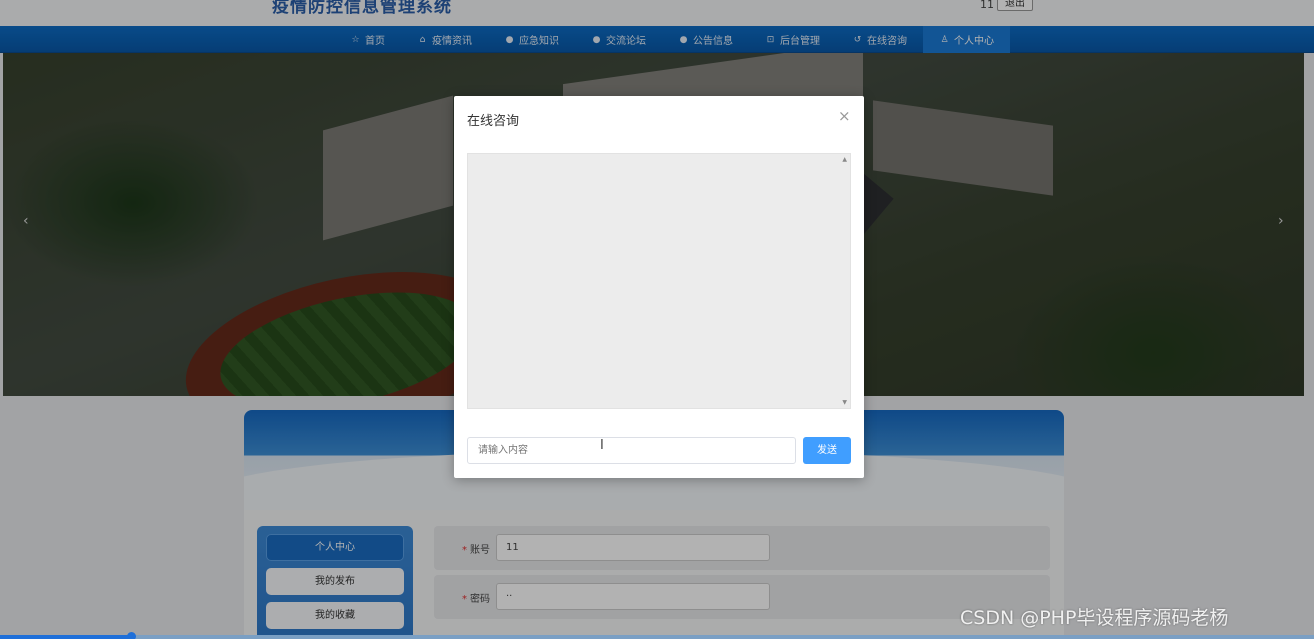 The height and width of the screenshot is (639, 1314). What do you see at coordinates (844, 116) in the screenshot?
I see `close-icon: ×` at bounding box center [844, 116].